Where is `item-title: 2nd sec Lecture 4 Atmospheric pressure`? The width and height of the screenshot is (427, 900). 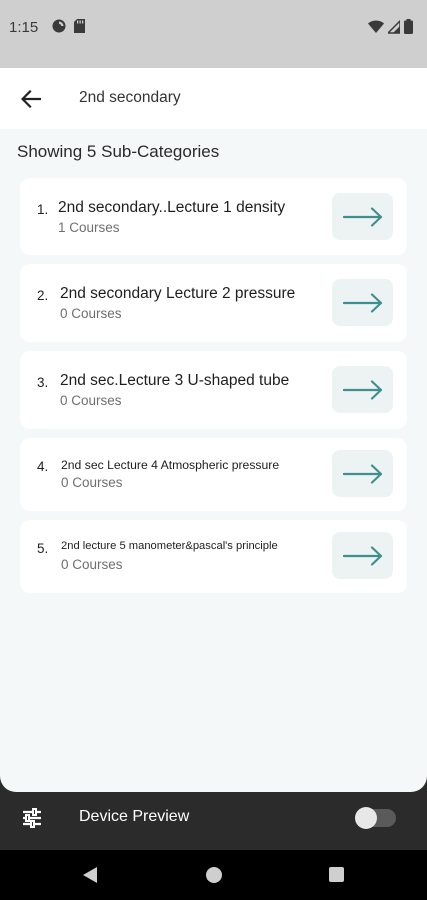 item-title: 2nd sec Lecture 4 Atmospheric pressure is located at coordinates (170, 465).